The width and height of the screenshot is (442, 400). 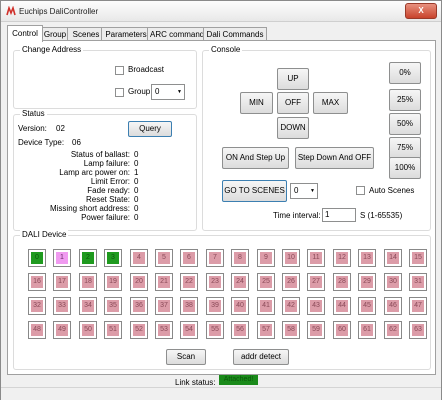 What do you see at coordinates (418, 258) in the screenshot?
I see `dali-device-button: 15` at bounding box center [418, 258].